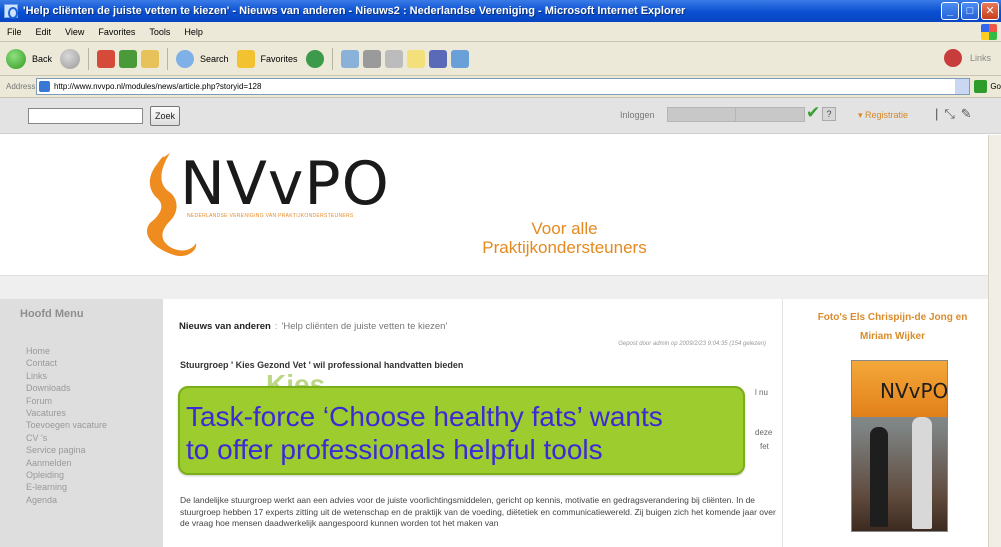  Describe the element at coordinates (952, 58) in the screenshot. I see `addon-icon` at that location.